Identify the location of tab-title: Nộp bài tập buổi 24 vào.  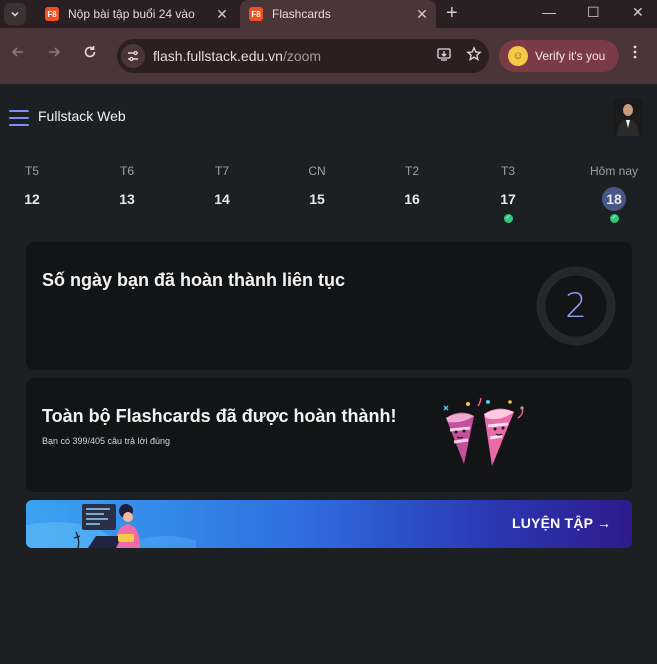
(131, 14).